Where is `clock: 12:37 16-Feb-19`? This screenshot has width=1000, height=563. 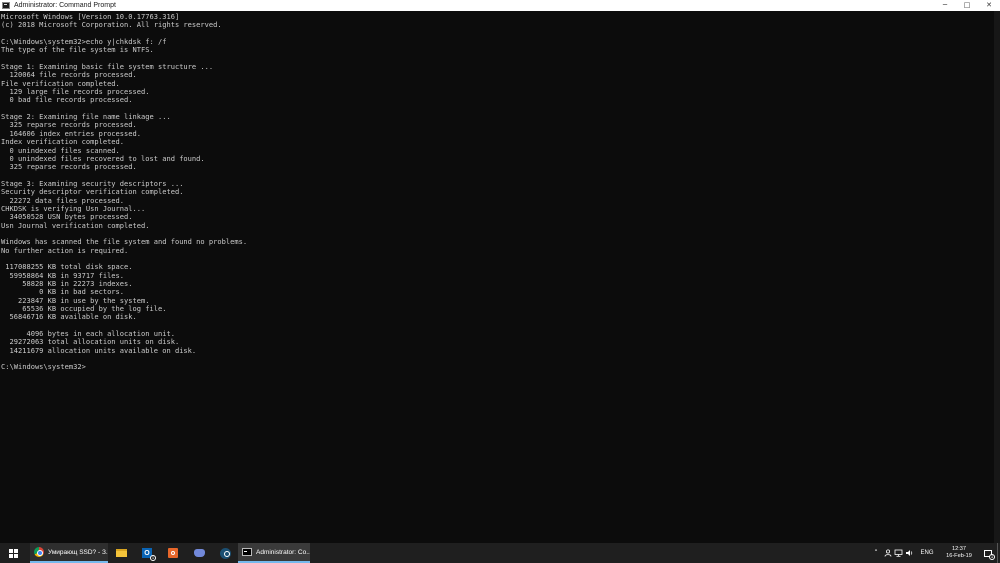
clock: 12:37 16-Feb-19 is located at coordinates (959, 553).